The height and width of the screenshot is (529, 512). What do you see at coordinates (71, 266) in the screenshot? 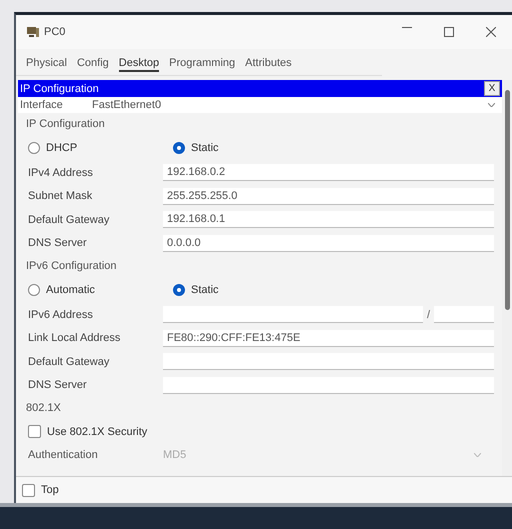
I see `section-heading: IPv6 Configuration` at bounding box center [71, 266].